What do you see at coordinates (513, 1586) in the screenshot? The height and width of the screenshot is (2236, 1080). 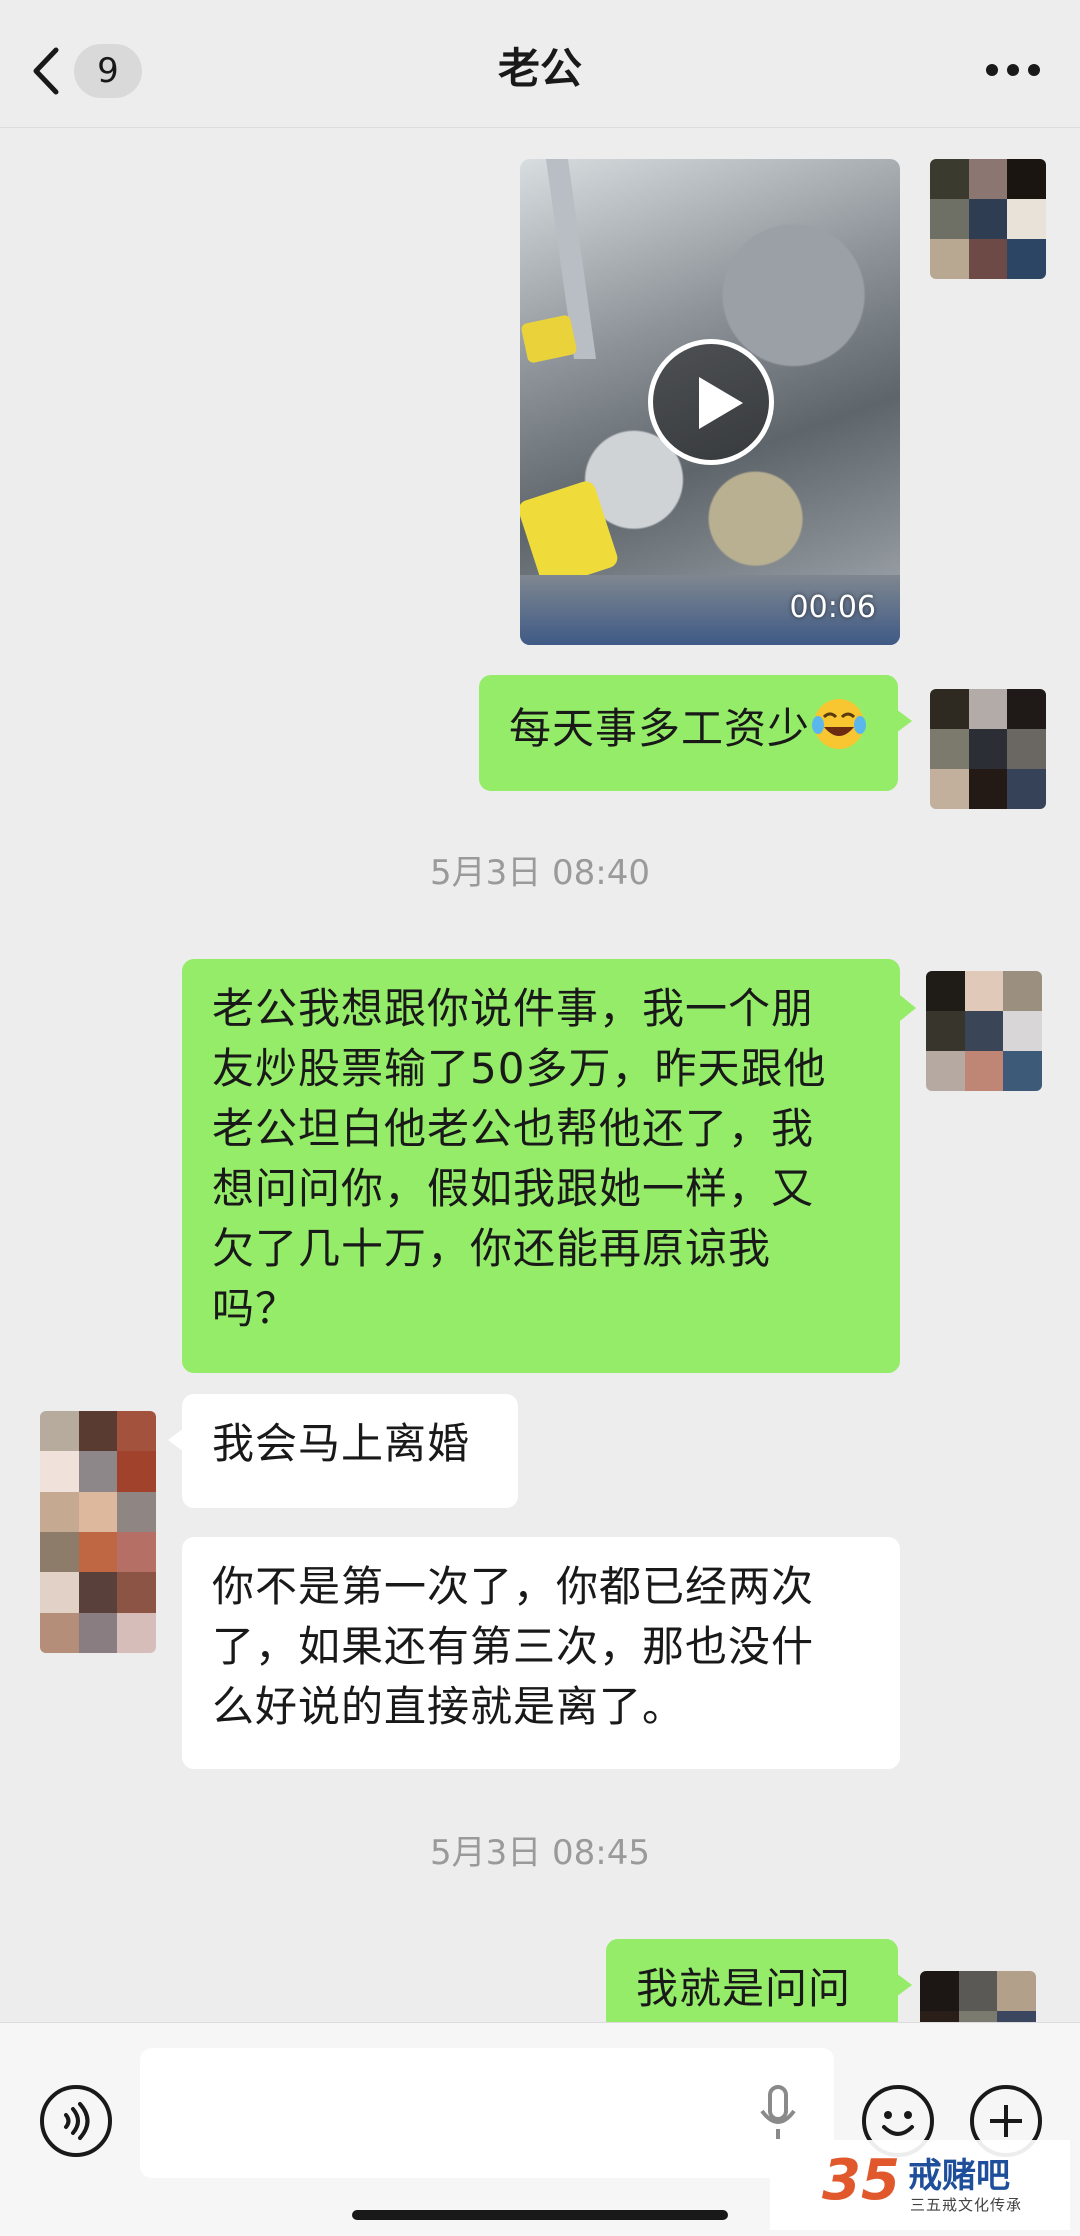 I see `message-line: 你不是第一次了，你都已经两次` at bounding box center [513, 1586].